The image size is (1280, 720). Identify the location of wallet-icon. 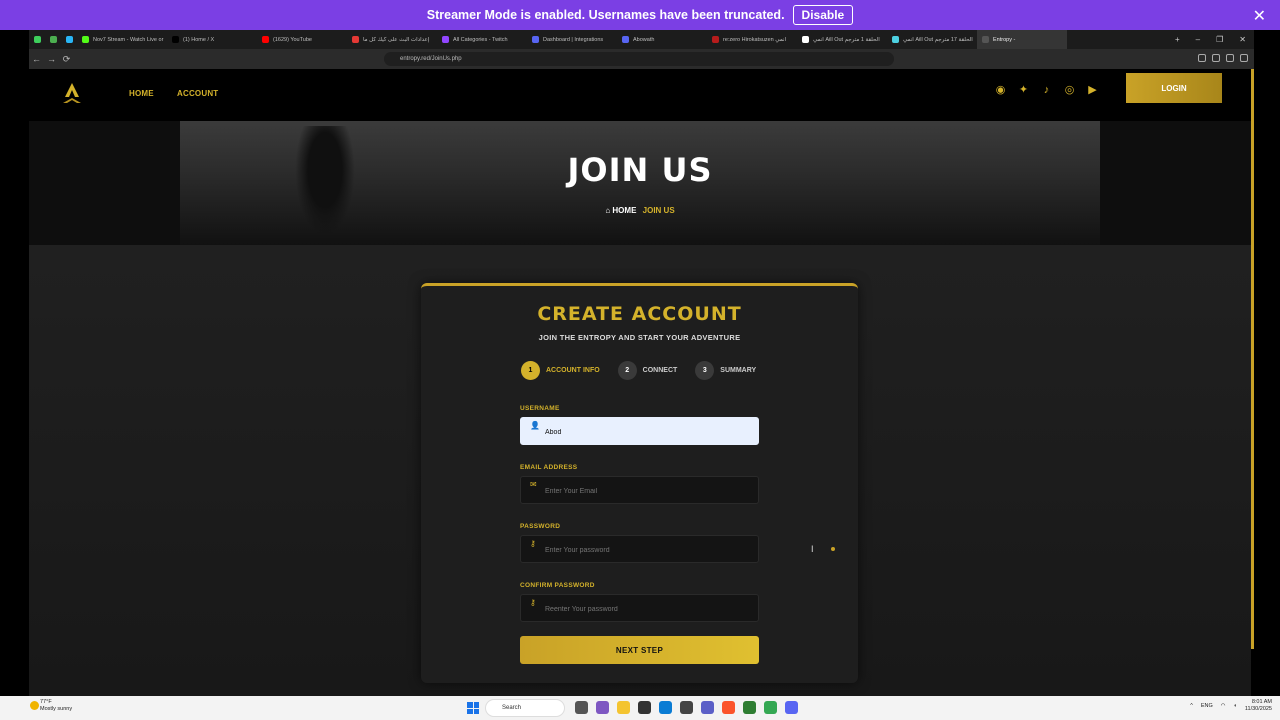
(1216, 58).